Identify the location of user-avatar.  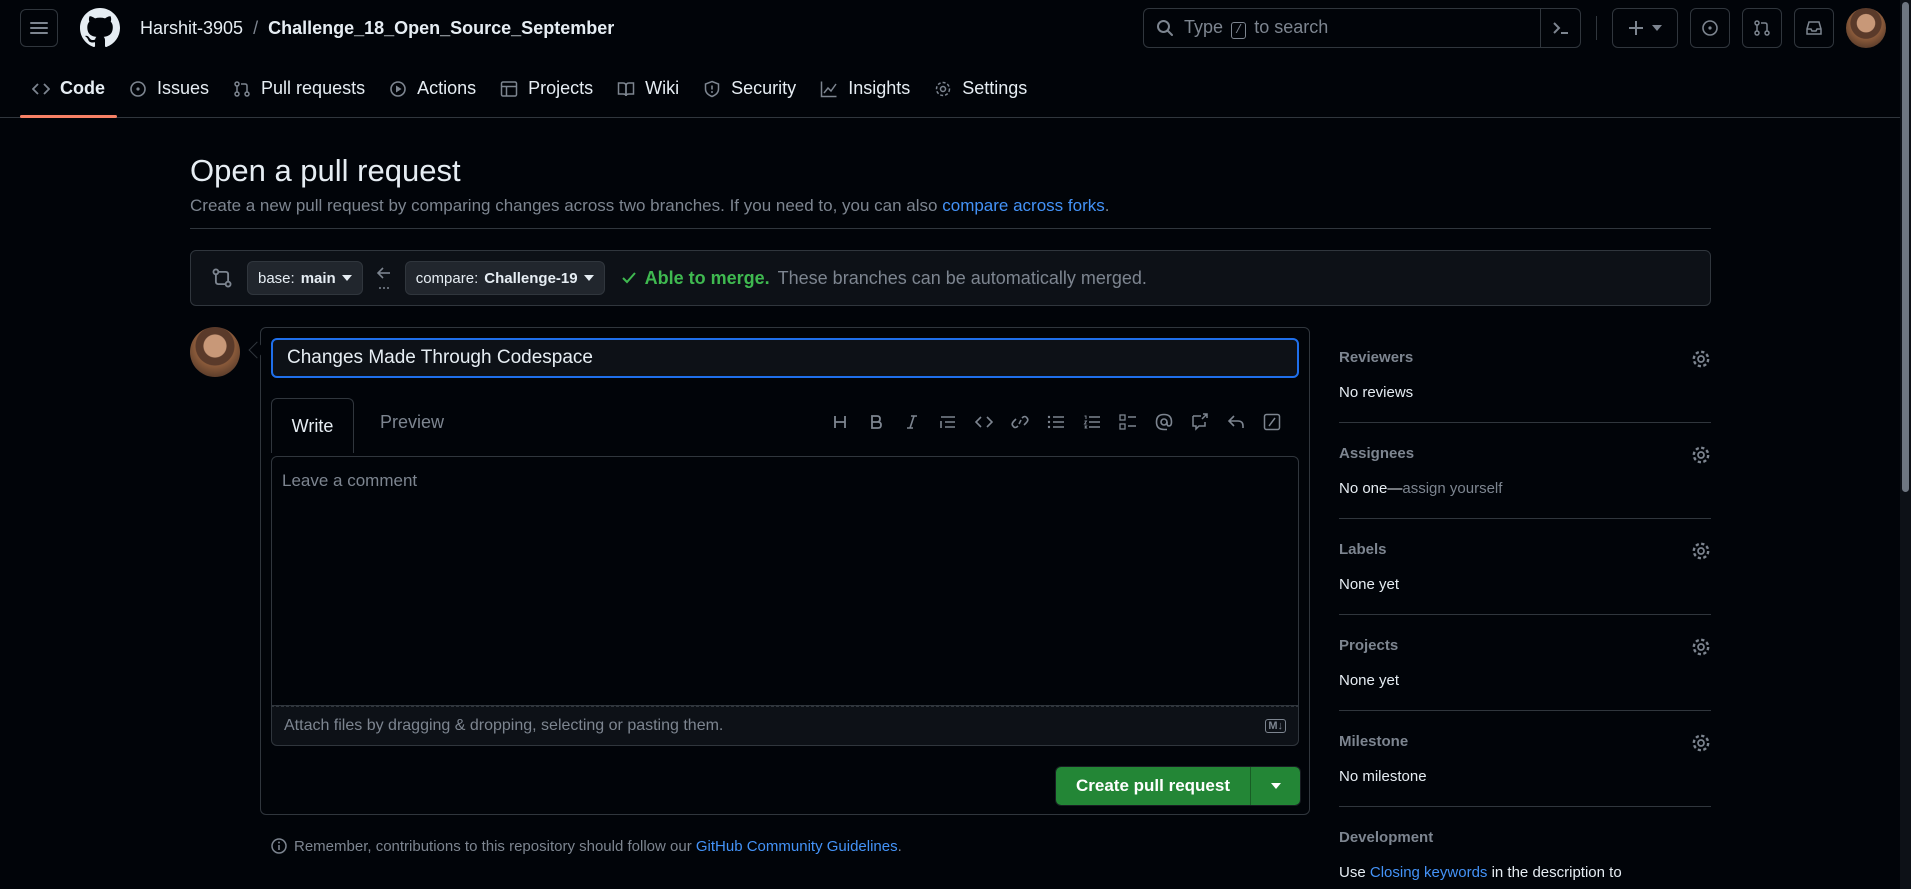
(1866, 28).